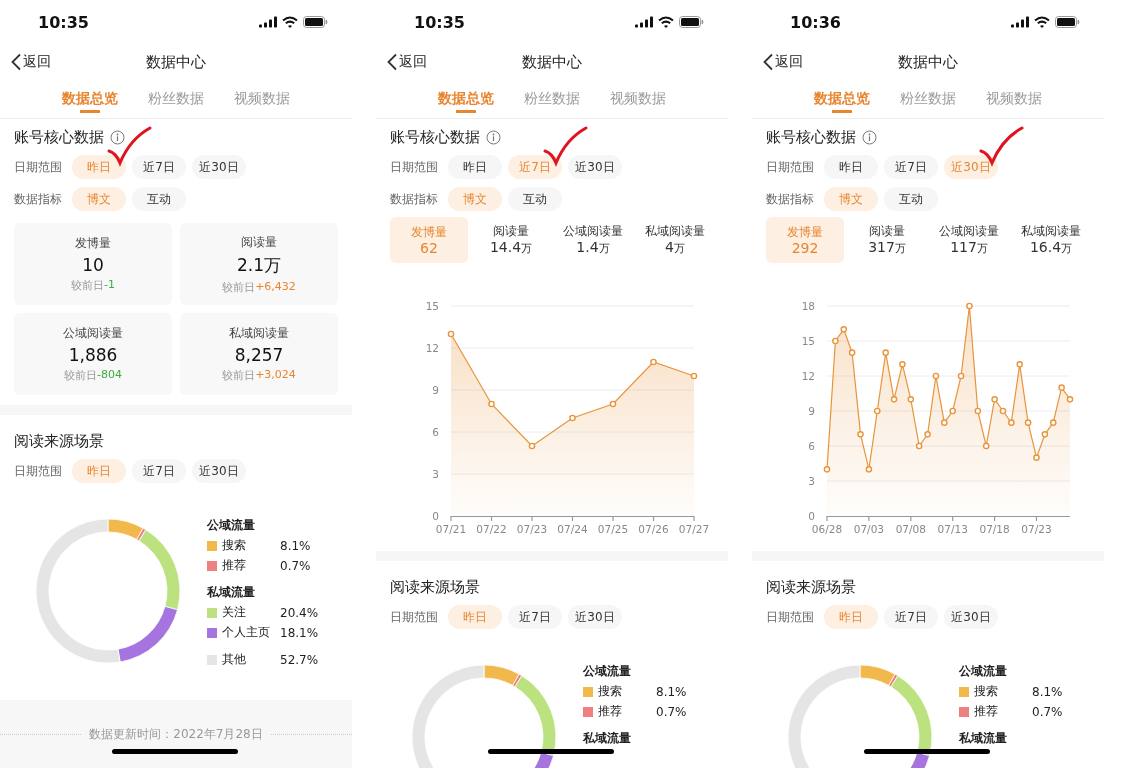 This screenshot has height=768, width=1125. I want to click on delta-value: -804, so click(109, 375).